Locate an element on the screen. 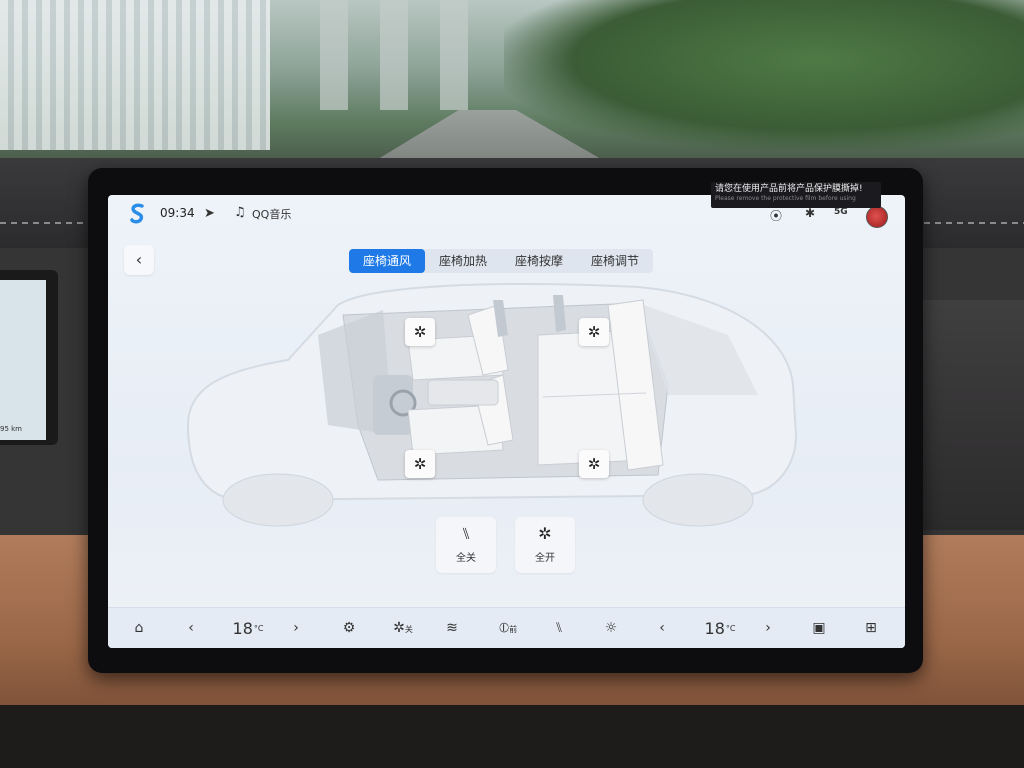  app-logo-icon is located at coordinates (138, 214).